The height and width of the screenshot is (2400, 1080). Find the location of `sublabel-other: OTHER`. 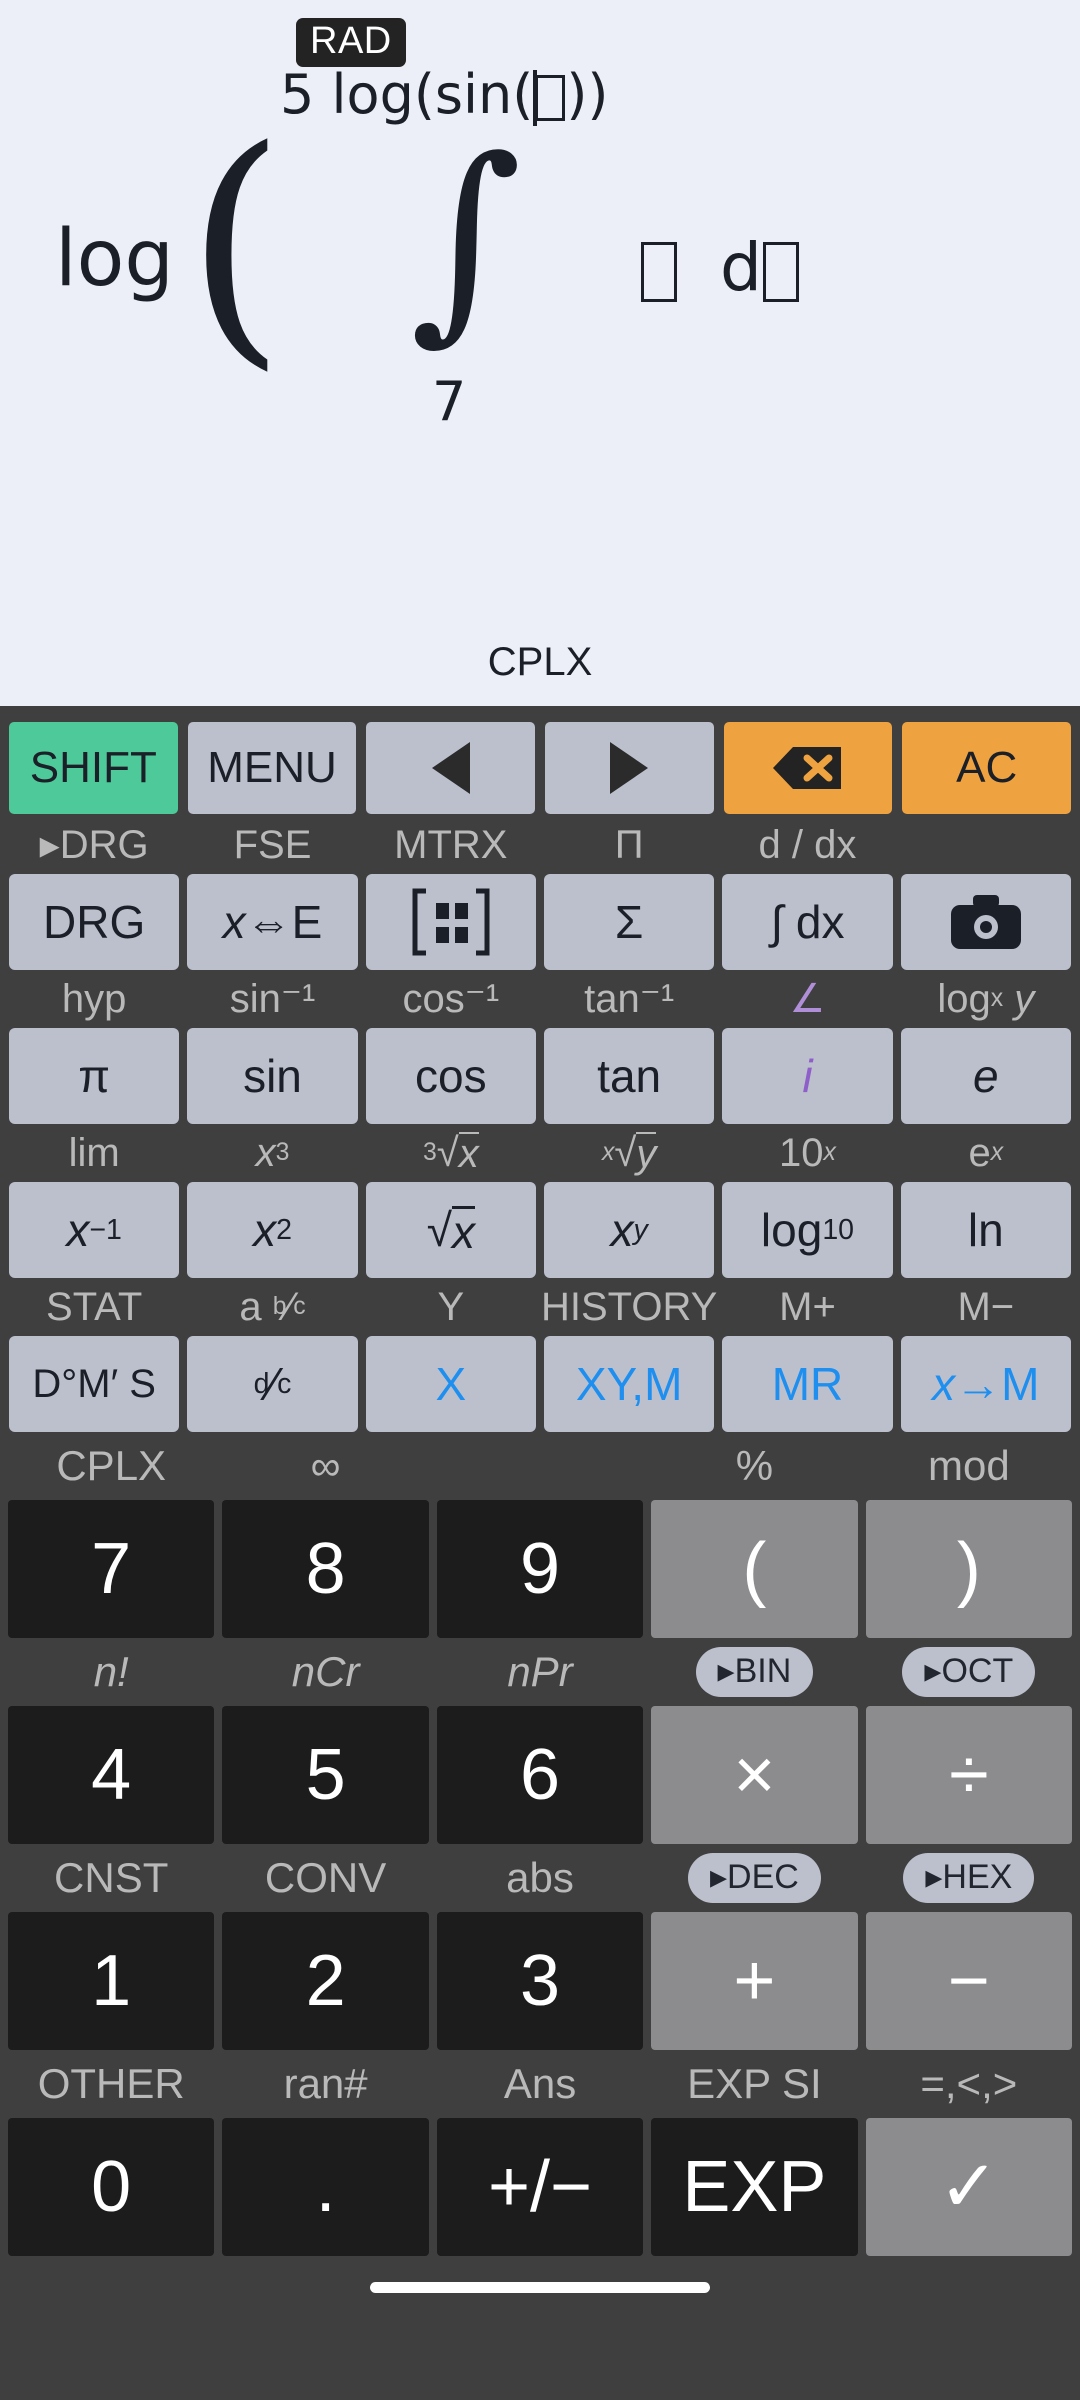

sublabel-other: OTHER is located at coordinates (111, 2083).